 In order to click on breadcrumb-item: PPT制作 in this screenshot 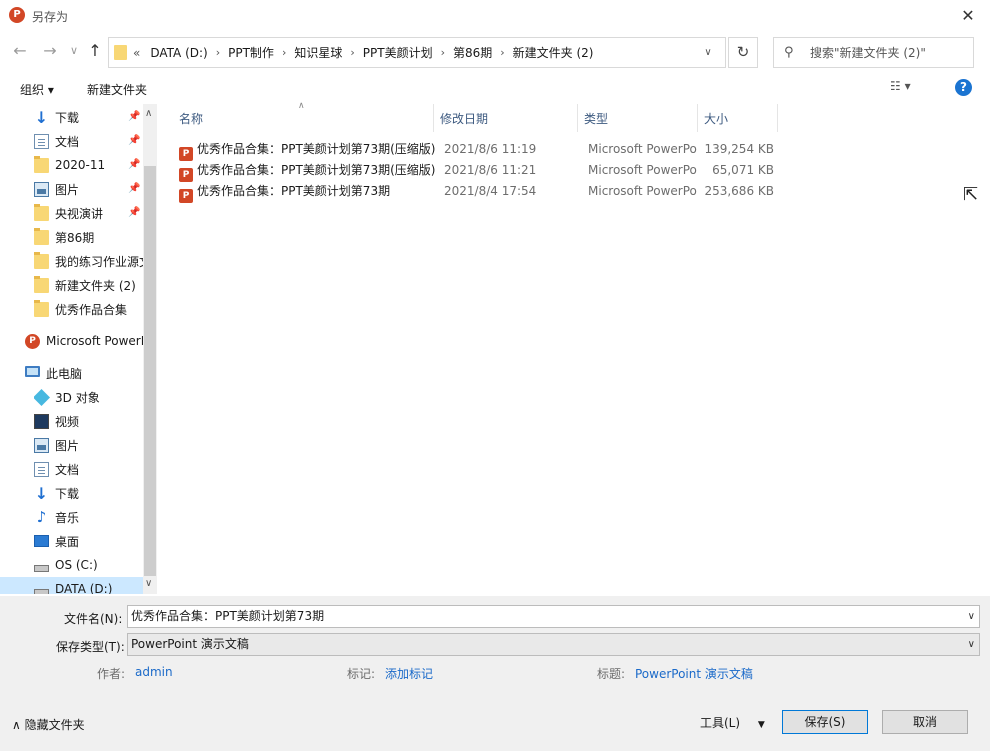, I will do `click(251, 52)`.